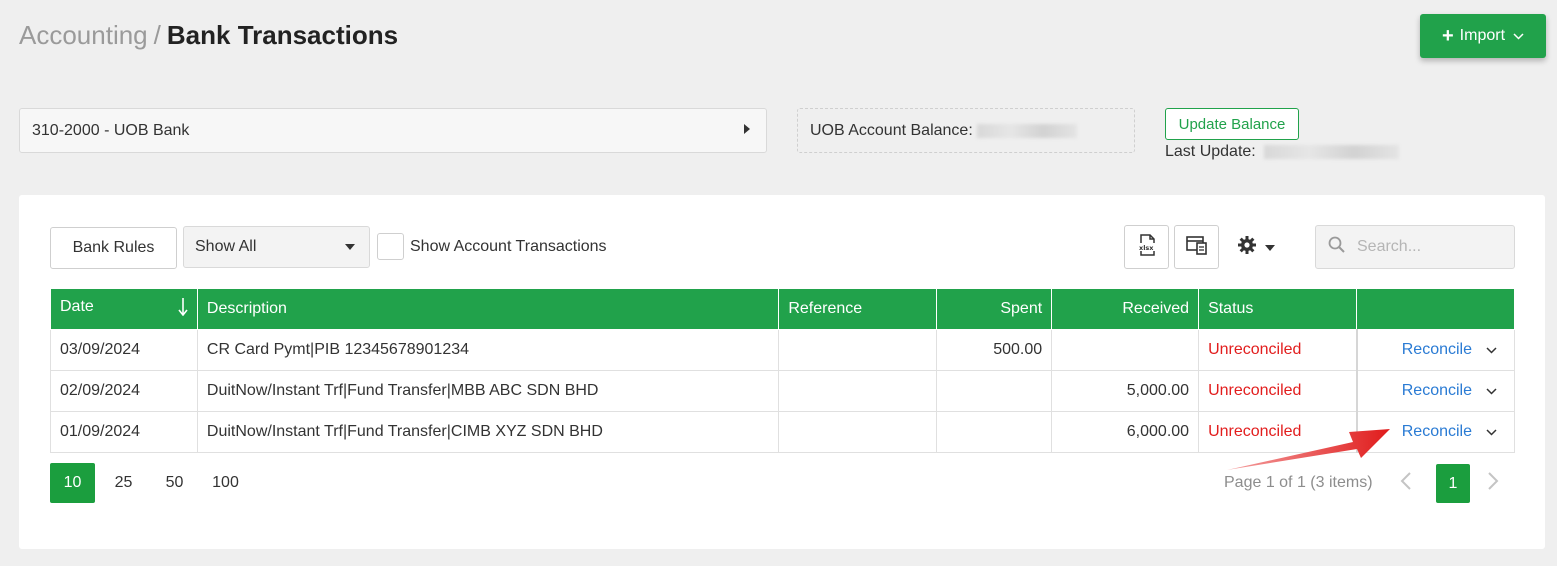  Describe the element at coordinates (124, 309) in the screenshot. I see `column-header-date: Date` at that location.